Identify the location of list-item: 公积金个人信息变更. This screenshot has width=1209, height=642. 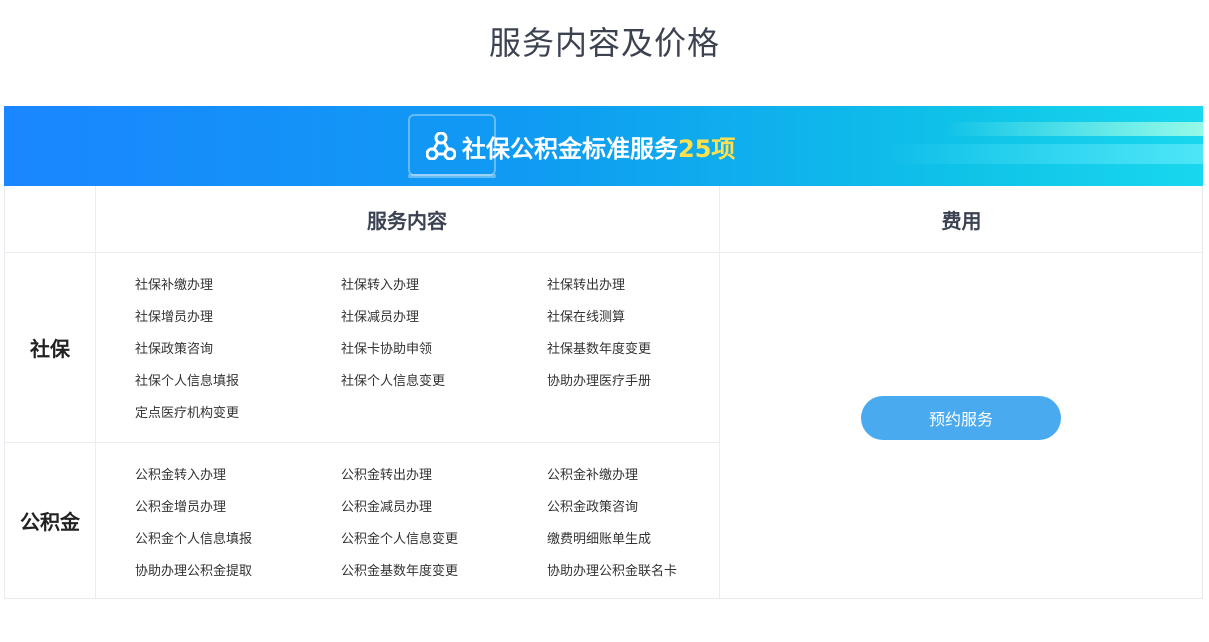
(444, 540).